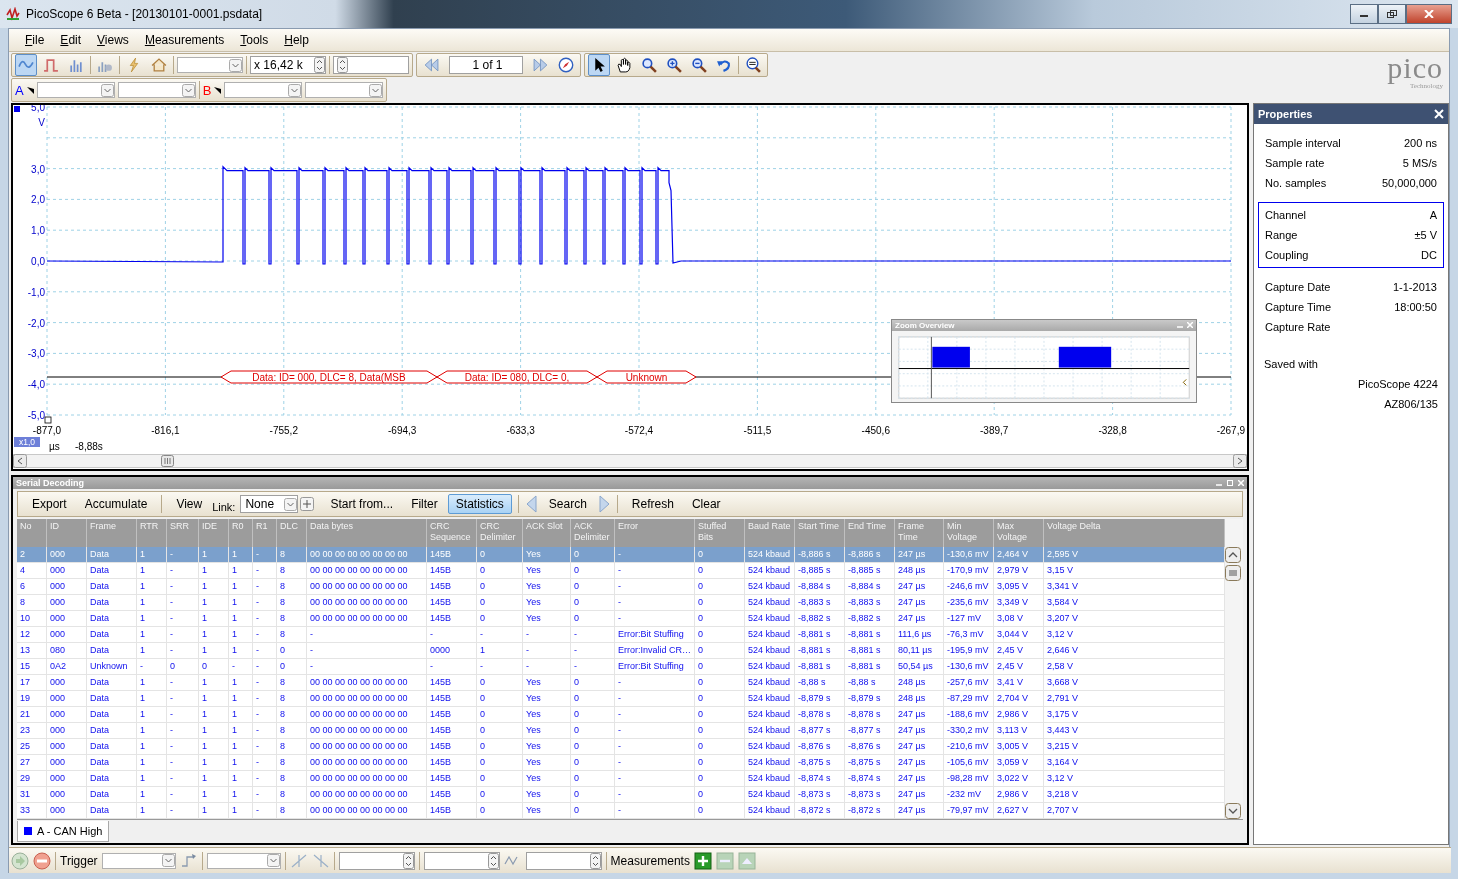 Image resolution: width=1458 pixels, height=879 pixels. Describe the element at coordinates (269, 504) in the screenshot. I see `link-dropdown: None` at that location.